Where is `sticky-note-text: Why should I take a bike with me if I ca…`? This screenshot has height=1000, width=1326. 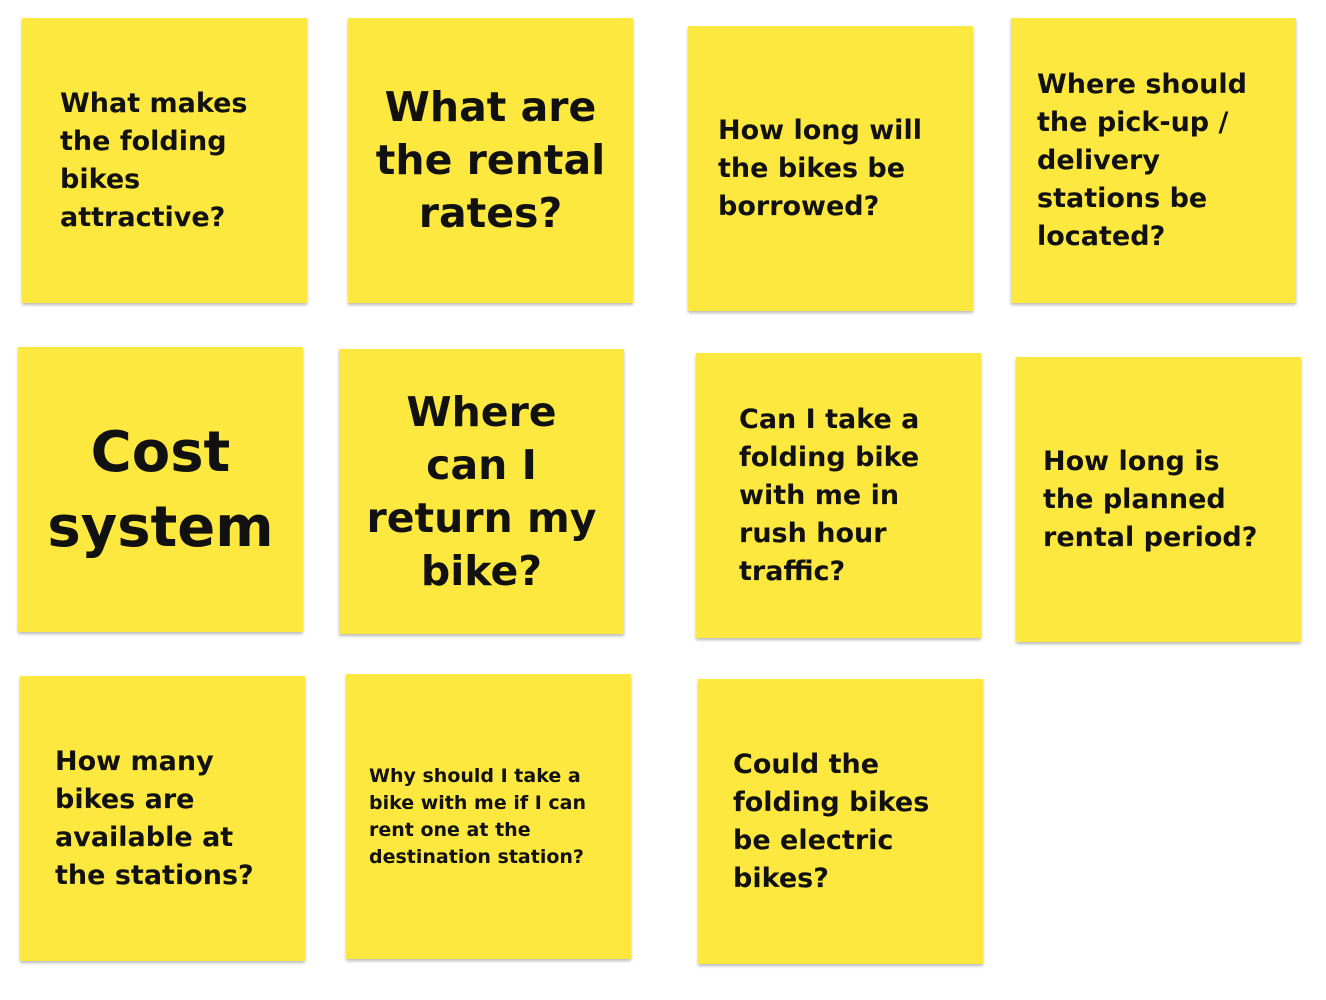
sticky-note-text: Why should I take a bike with me if I ca… is located at coordinates (478, 816).